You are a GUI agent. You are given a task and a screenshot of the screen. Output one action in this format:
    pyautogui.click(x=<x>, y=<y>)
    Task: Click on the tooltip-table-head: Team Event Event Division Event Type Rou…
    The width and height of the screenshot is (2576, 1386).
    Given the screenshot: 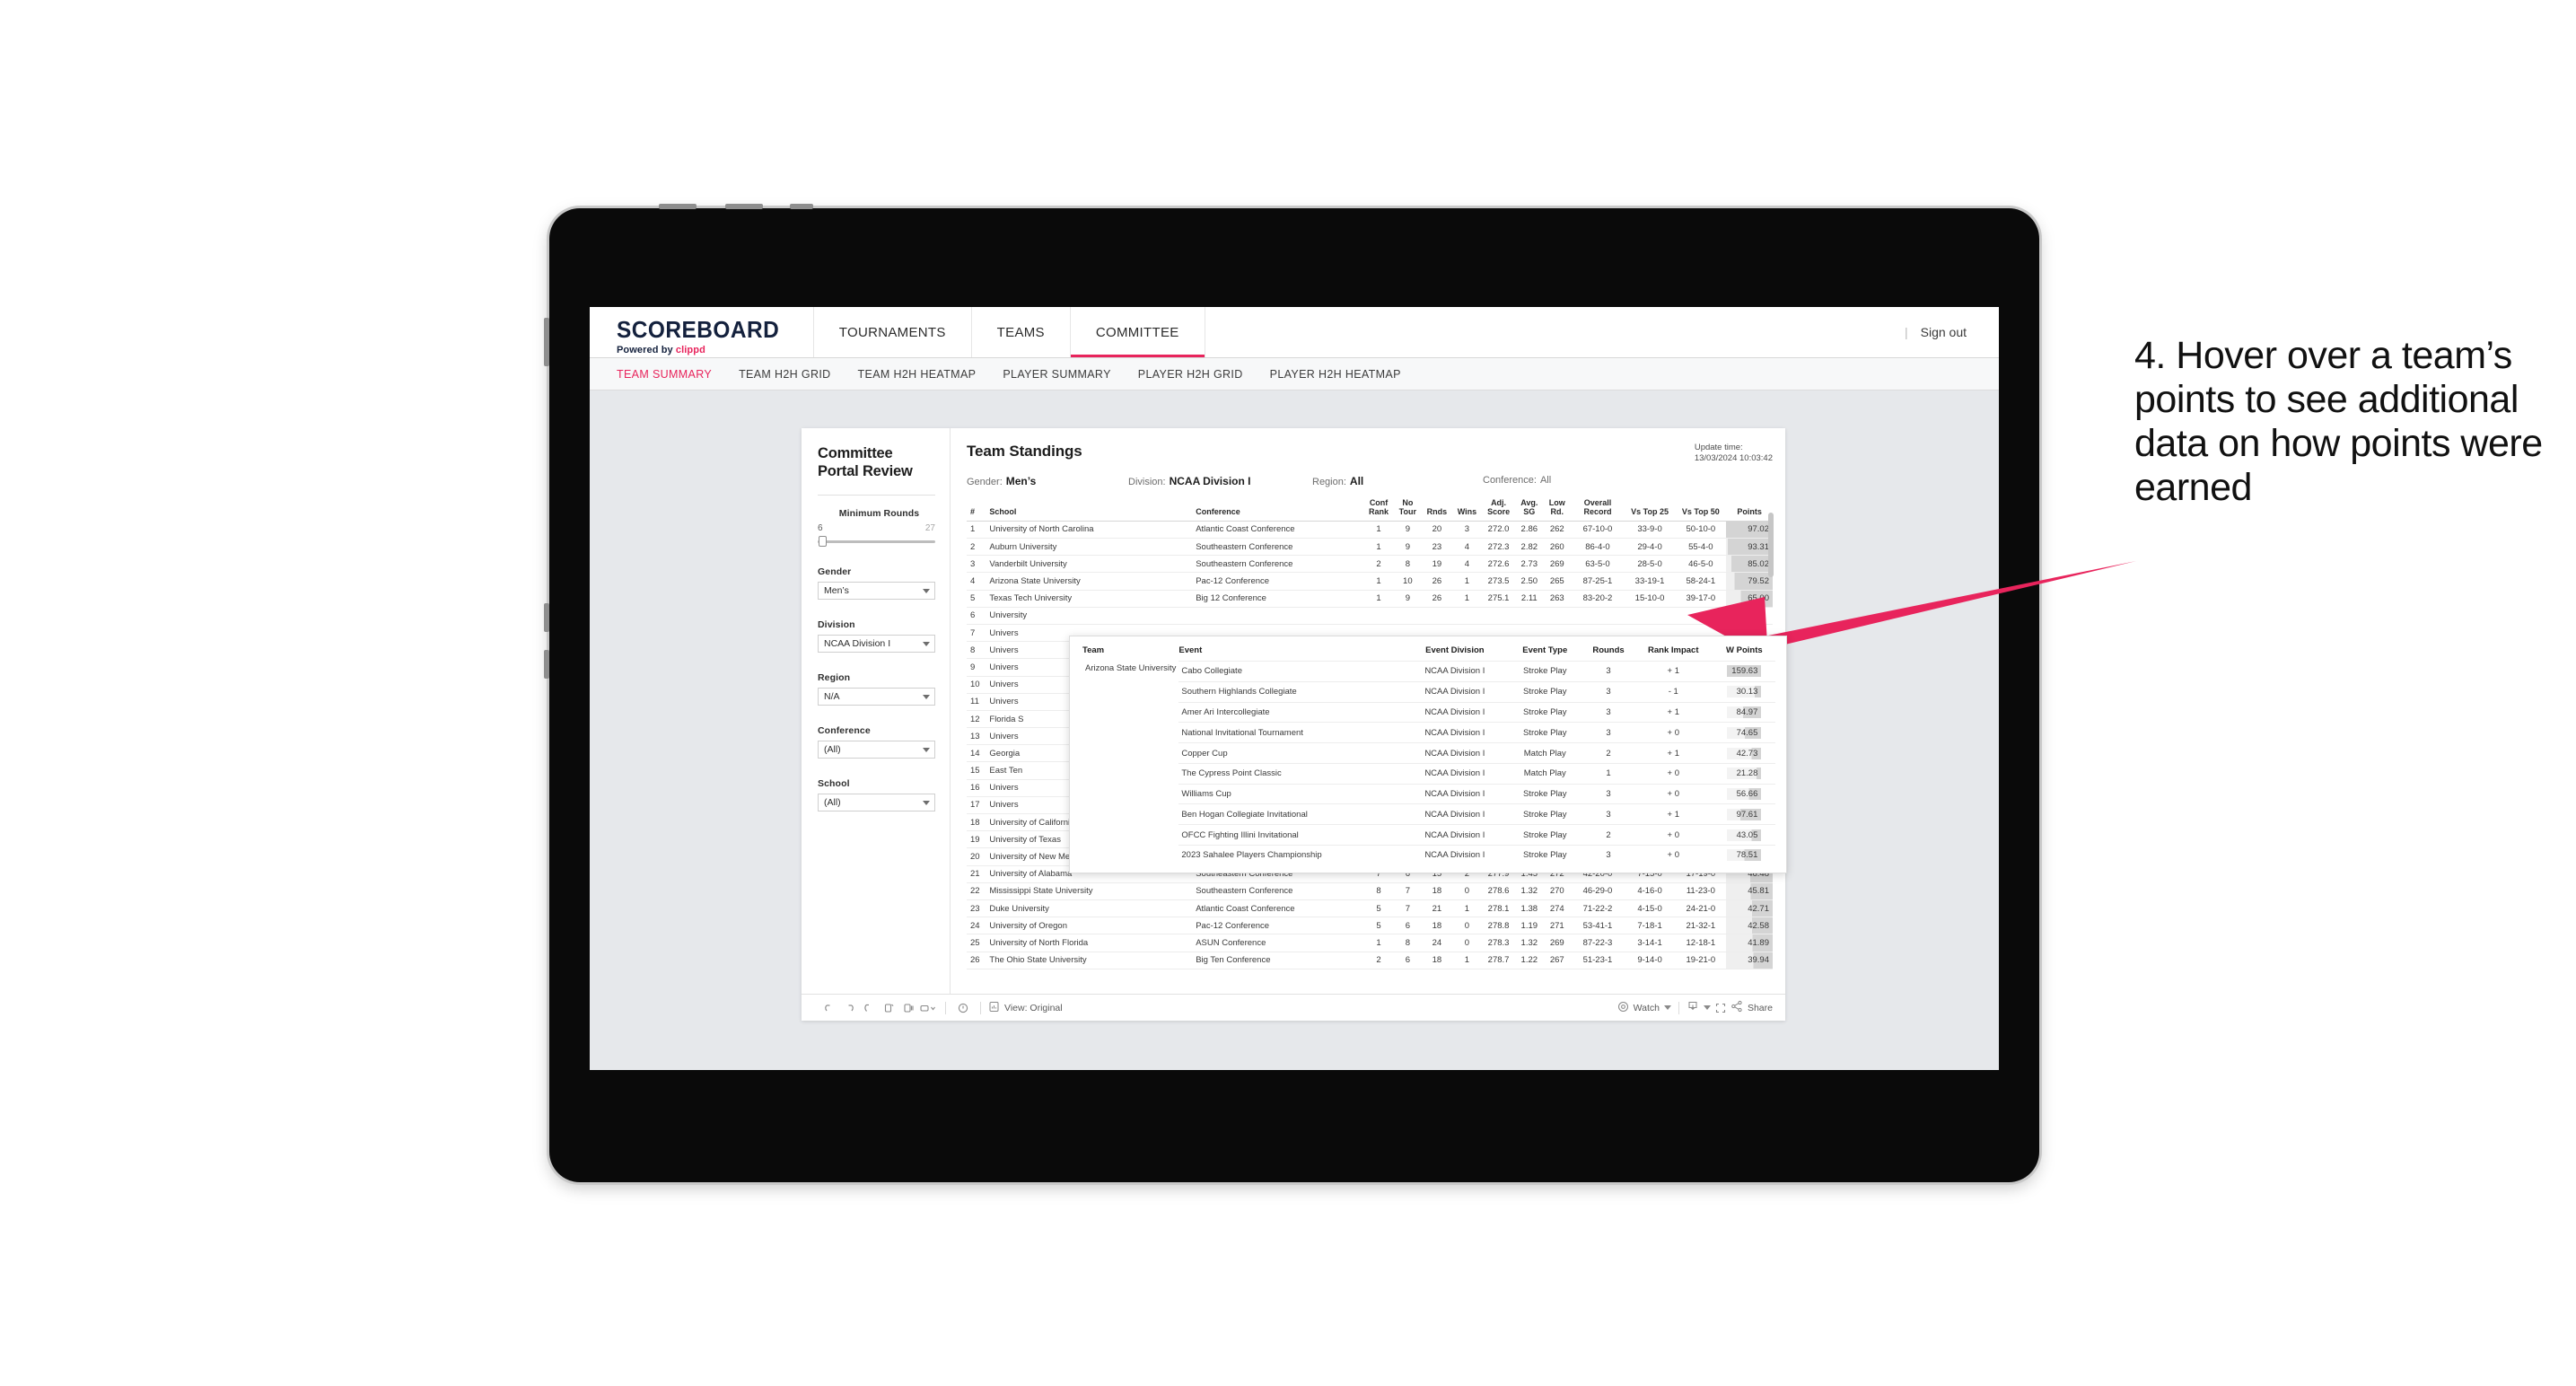 What is the action you would take?
    pyautogui.click(x=1428, y=653)
    